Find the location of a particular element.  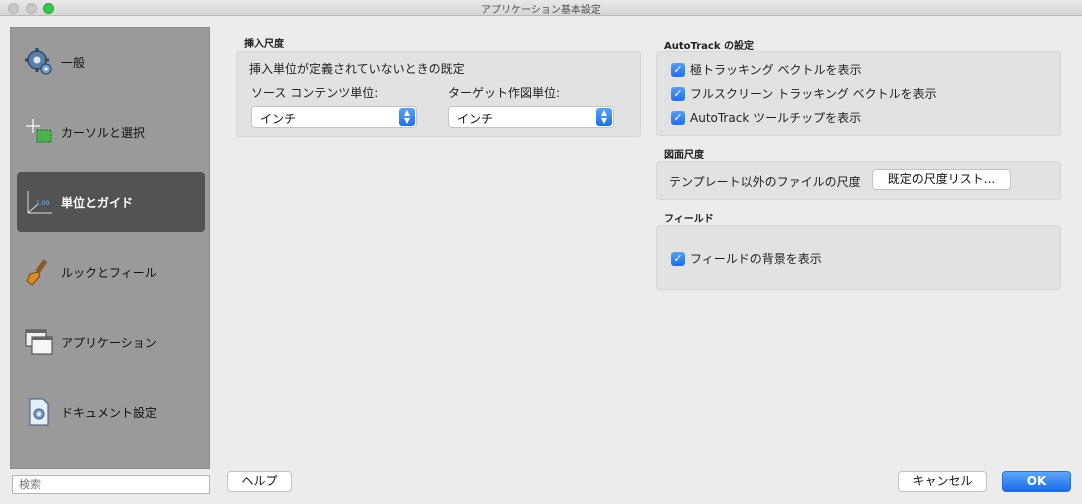

field-background-label: フィールドの背景を表示 is located at coordinates (756, 259).